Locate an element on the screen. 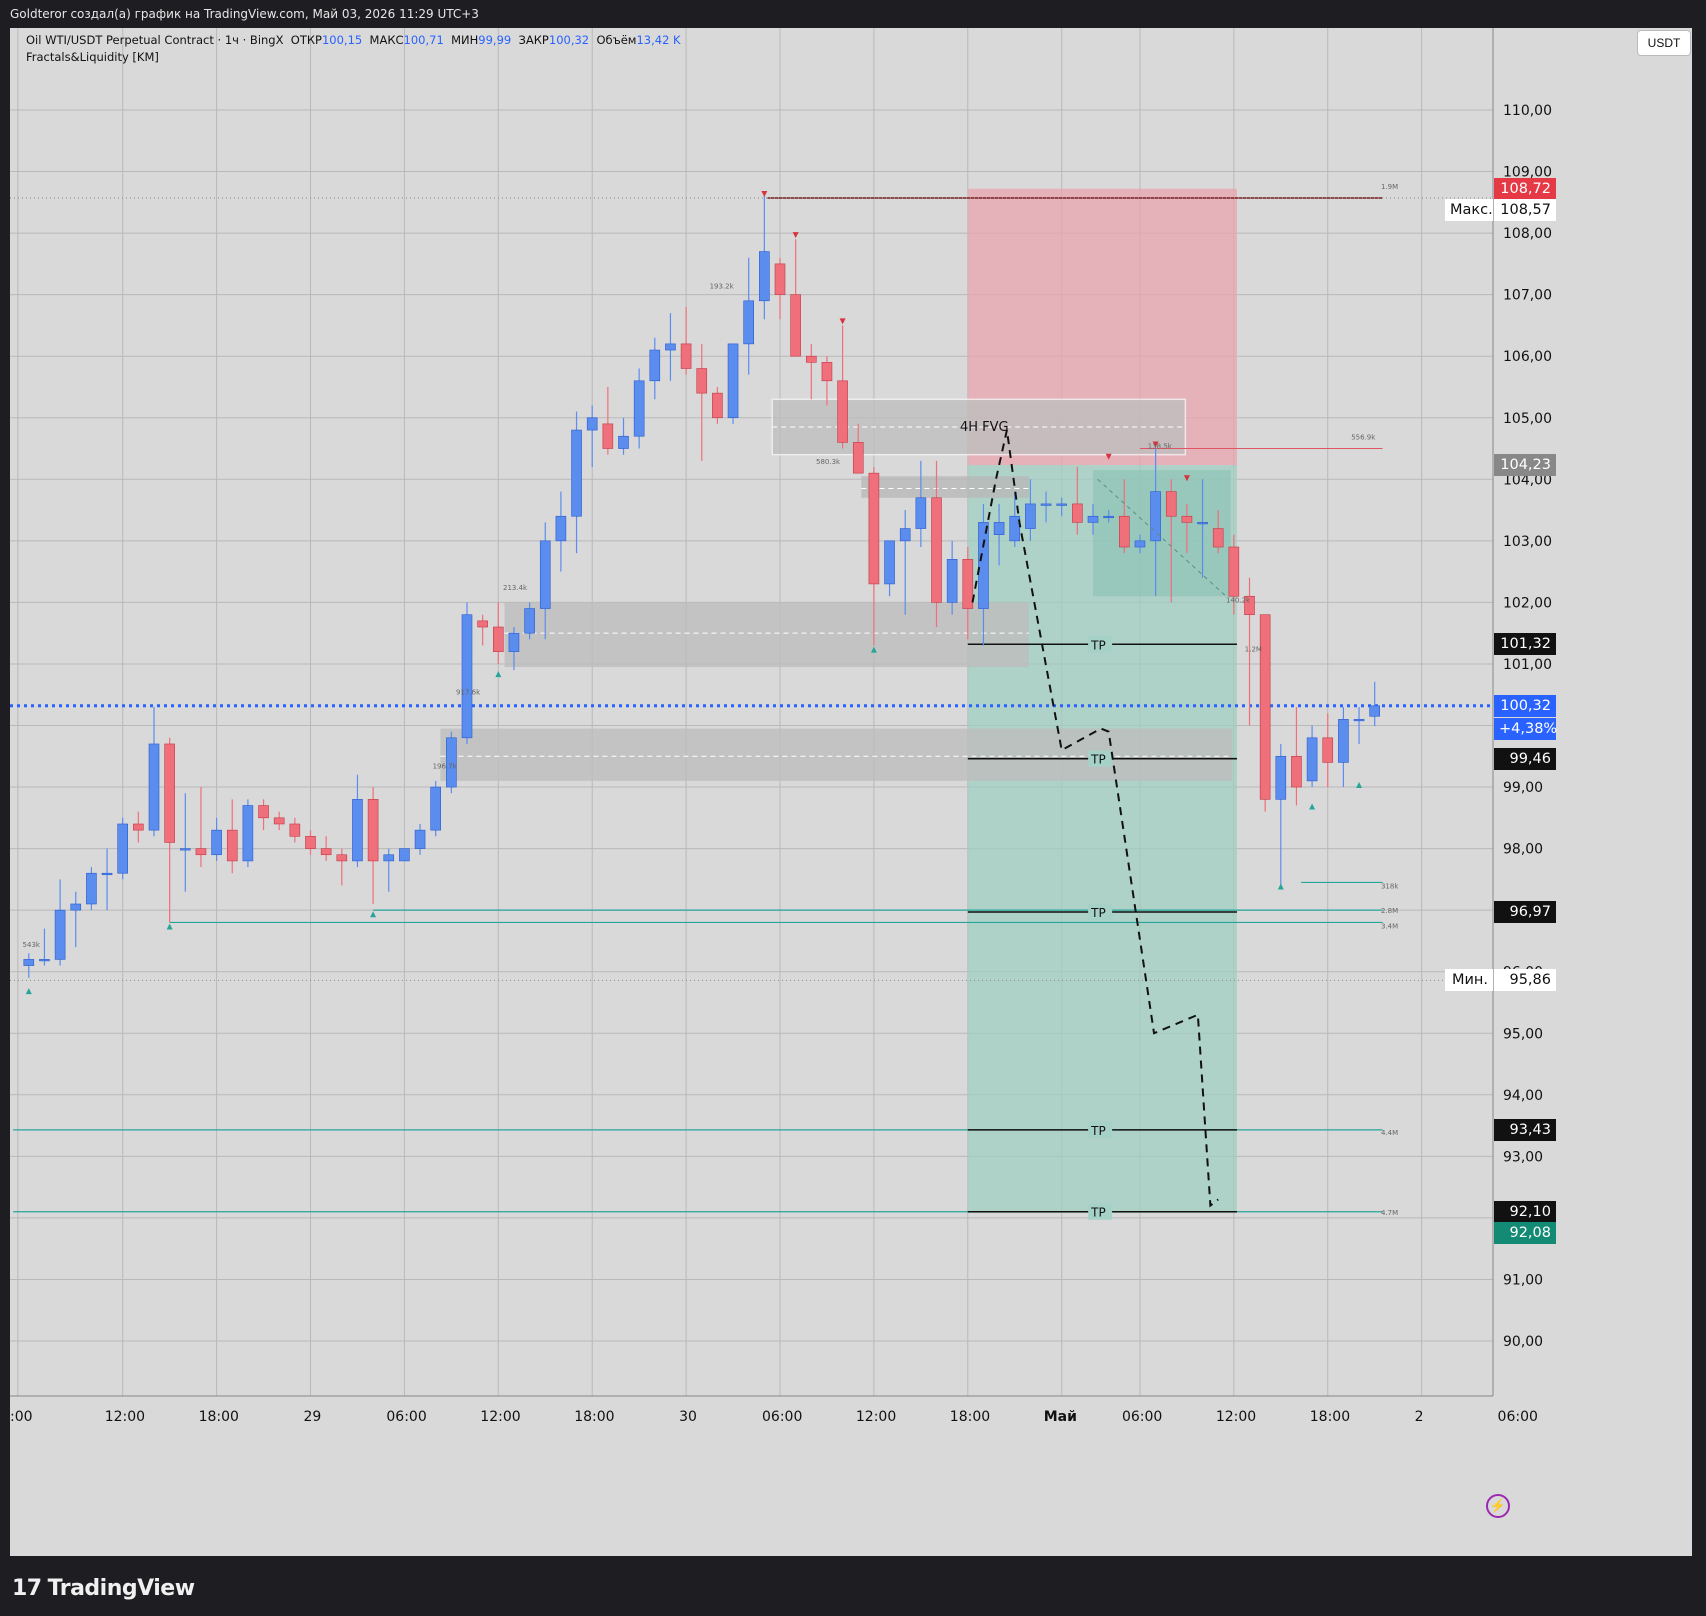  price-tag: 92,10 is located at coordinates (1525, 1211).